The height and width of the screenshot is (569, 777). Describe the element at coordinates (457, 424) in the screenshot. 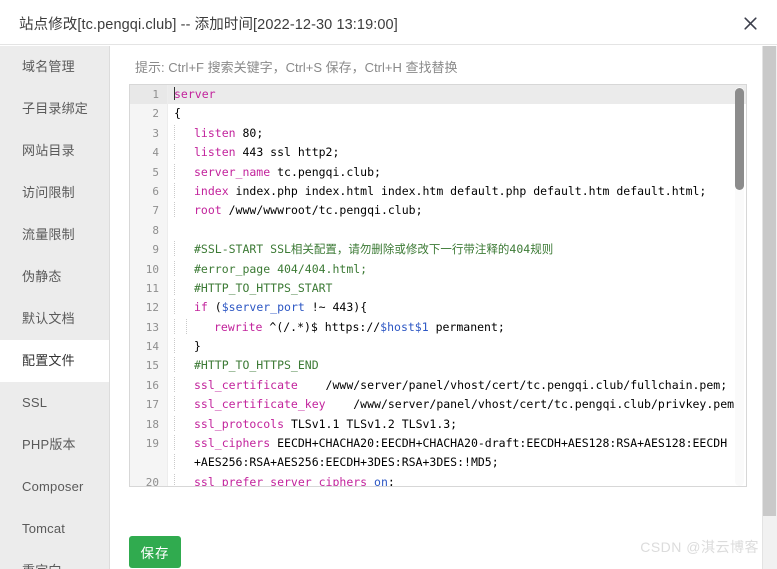

I see `code-line: ssl_protocols TLSv1.1 TLSv1.2 TLSv1.3;` at that location.